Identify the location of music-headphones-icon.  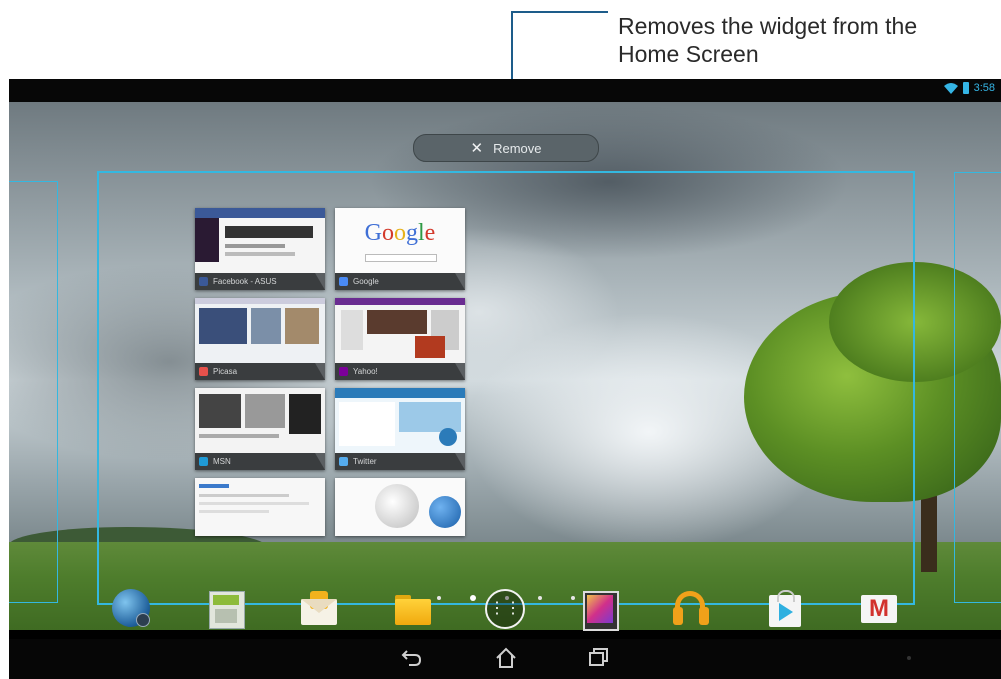
(691, 609).